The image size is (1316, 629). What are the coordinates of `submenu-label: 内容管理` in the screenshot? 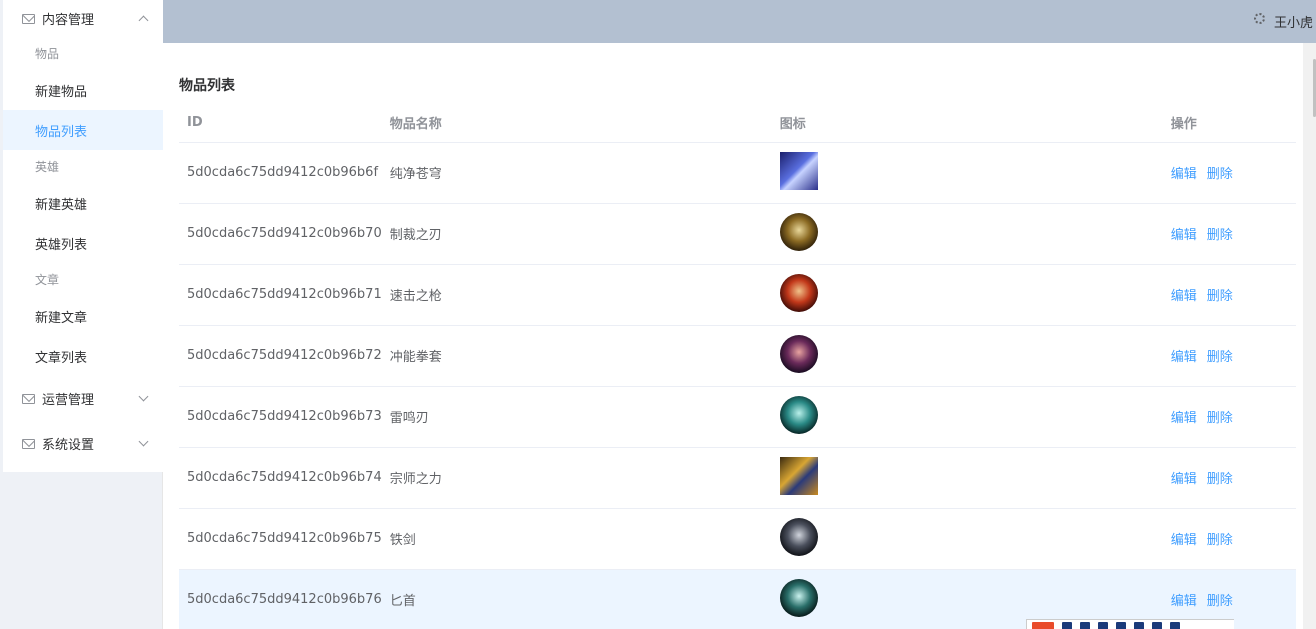 It's located at (68, 20).